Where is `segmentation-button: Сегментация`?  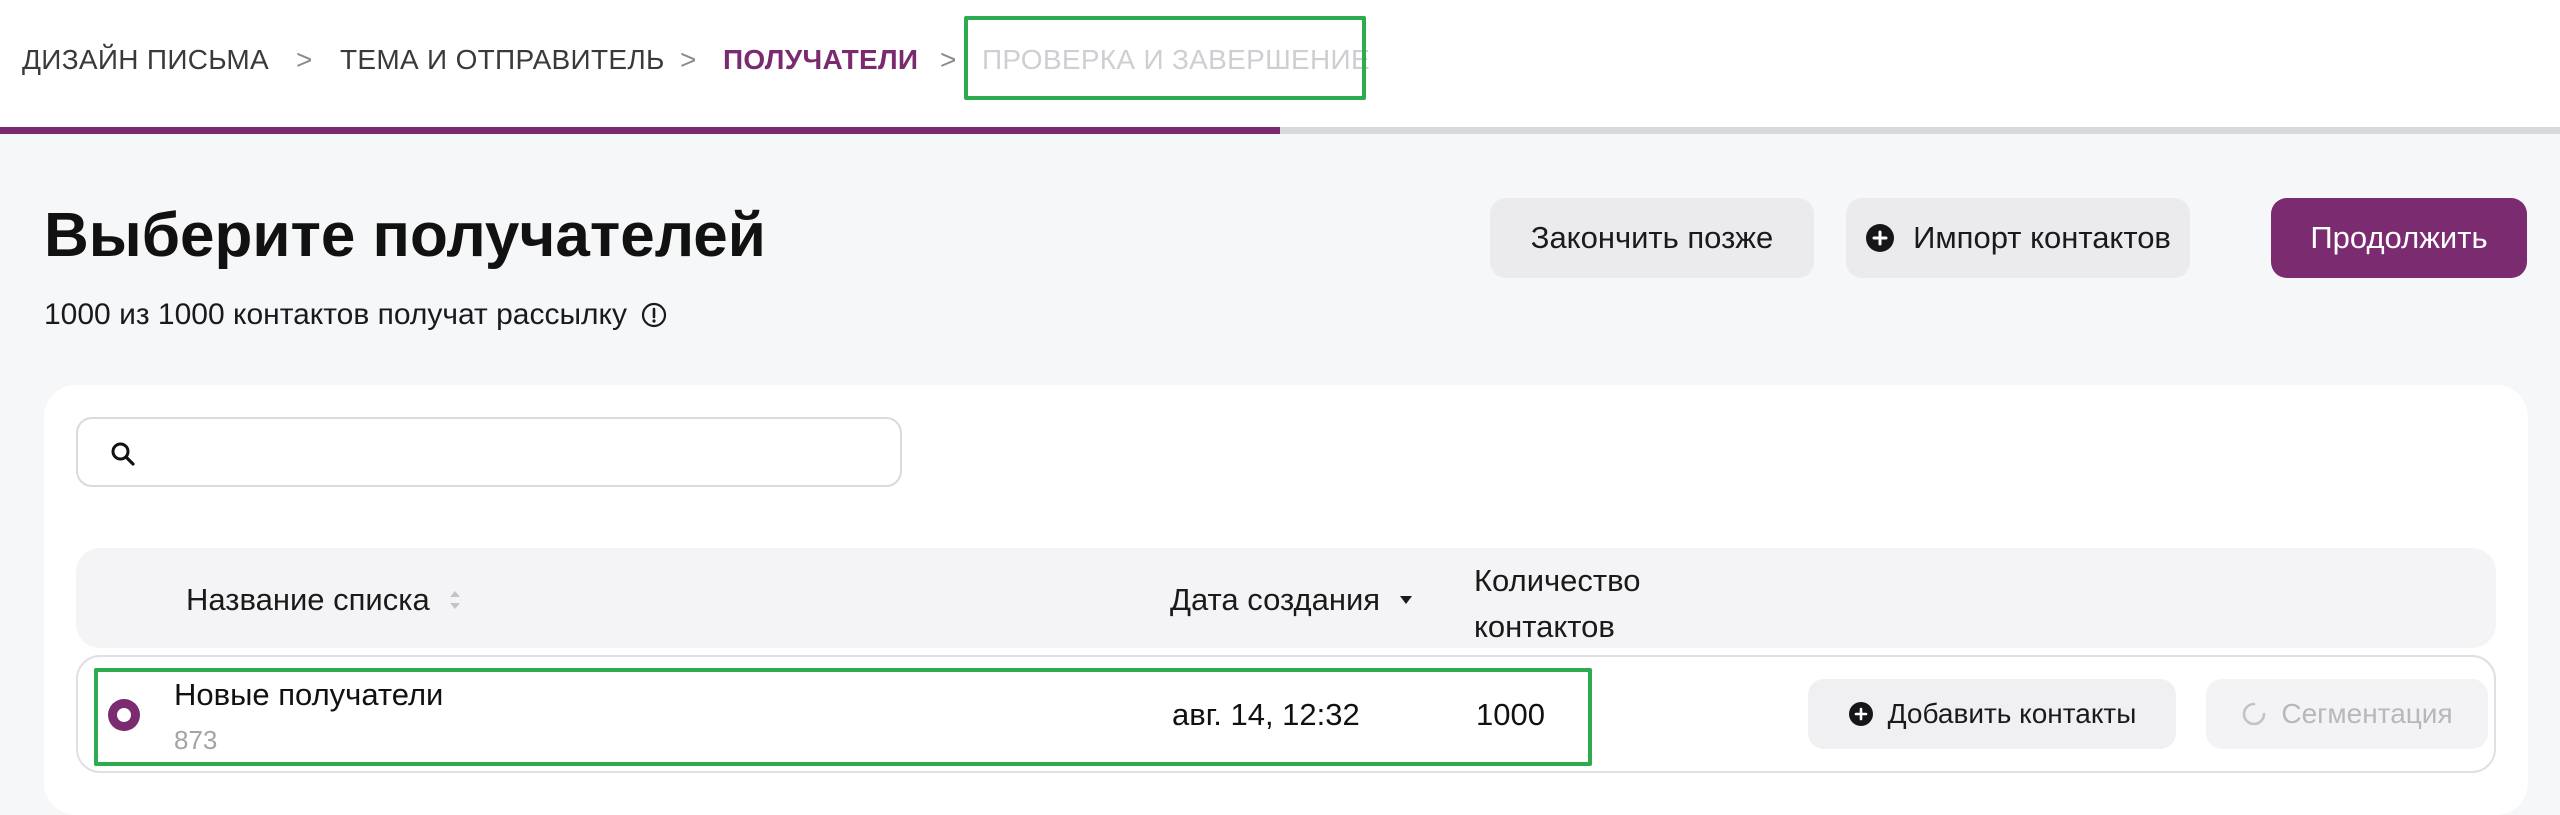 segmentation-button: Сегментация is located at coordinates (2347, 714).